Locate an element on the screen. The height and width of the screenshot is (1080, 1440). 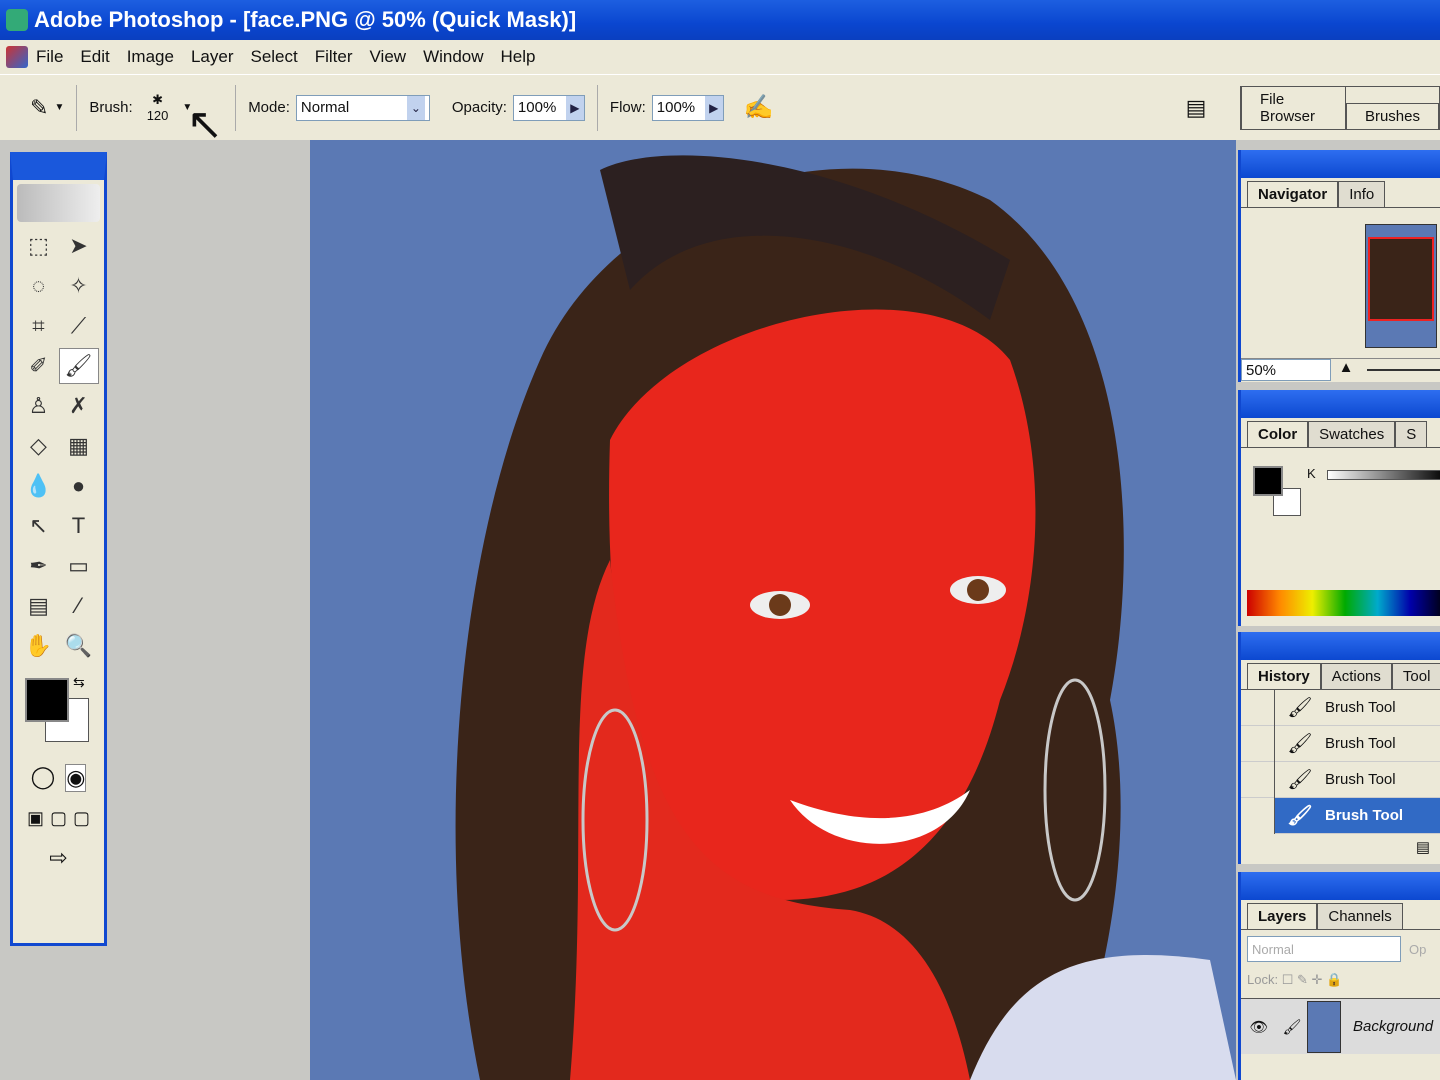
opacity-slider-arrow-icon: ▶ is located at coordinates (574, 107).